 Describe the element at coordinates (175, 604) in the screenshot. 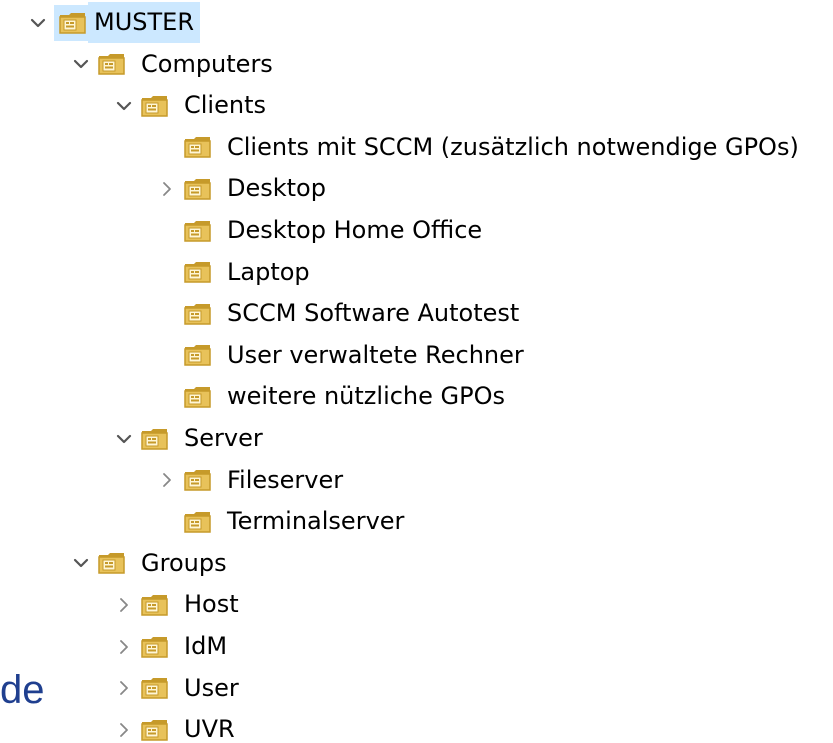

I see `tree-node-host: Host` at that location.